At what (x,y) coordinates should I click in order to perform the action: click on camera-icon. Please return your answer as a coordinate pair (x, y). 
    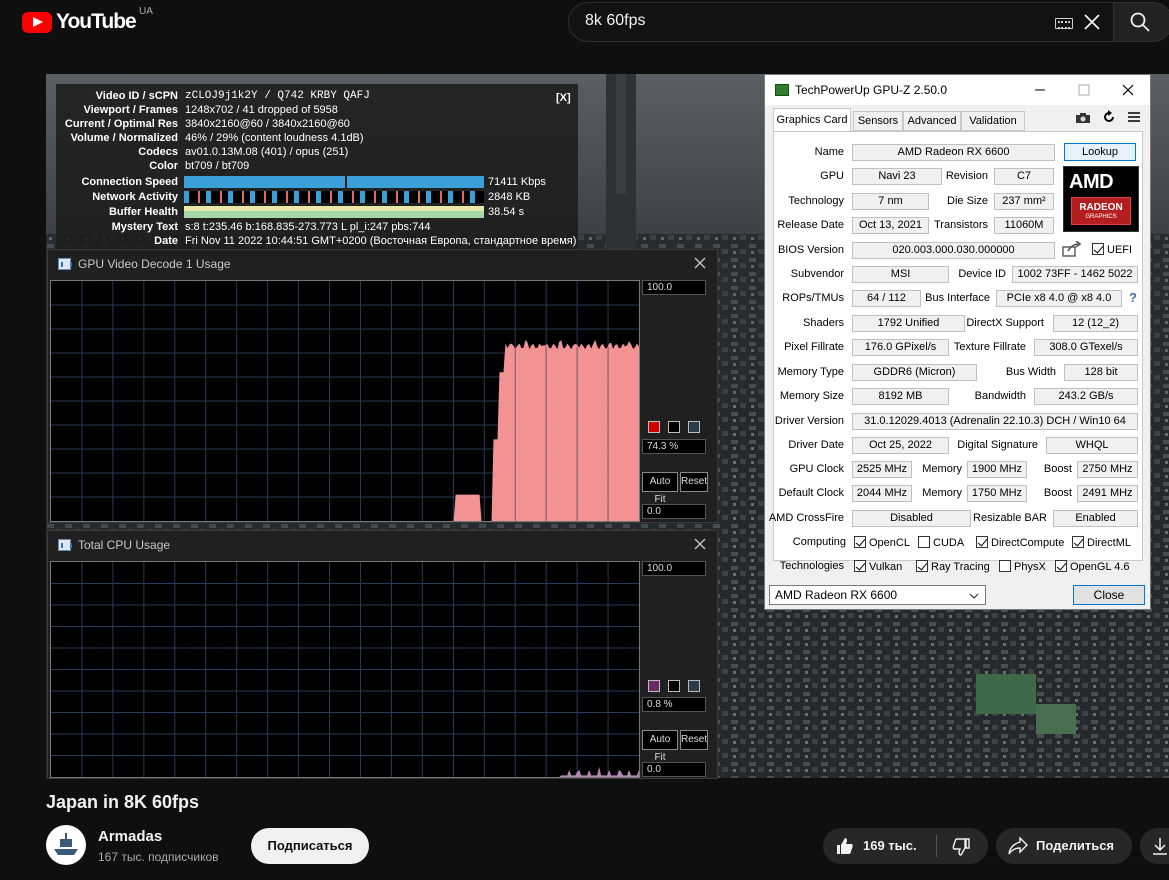
    Looking at the image, I should click on (1083, 118).